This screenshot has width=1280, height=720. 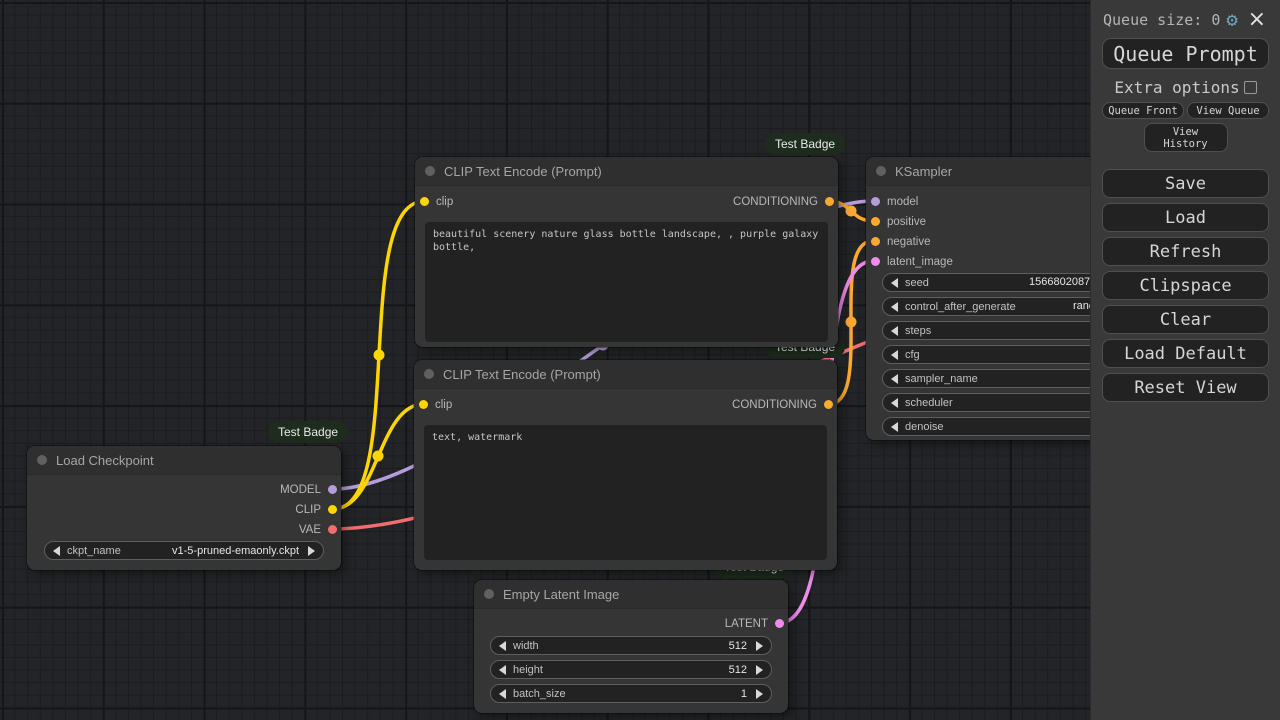 I want to click on load-default-button: Load Default, so click(x=1185, y=353).